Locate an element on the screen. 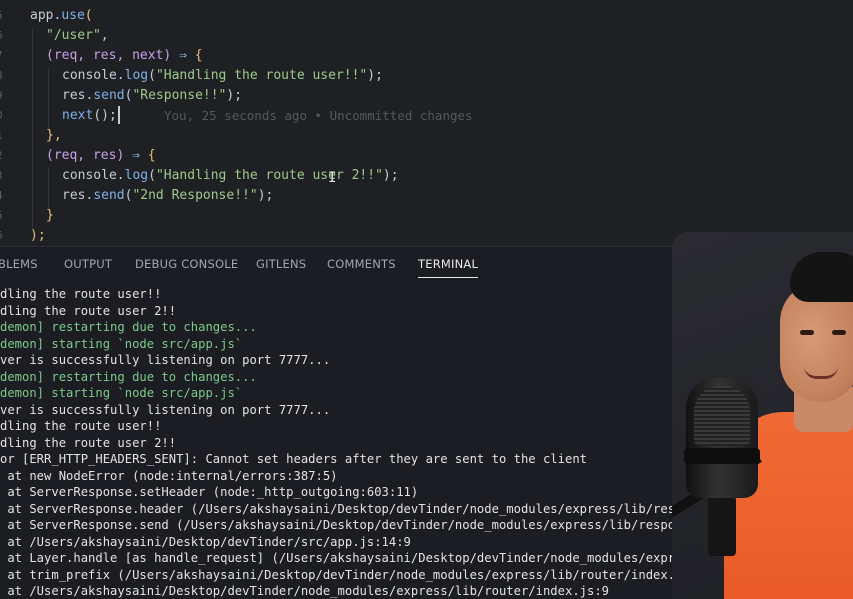  code-line: (req, res, next) ⇒ { is located at coordinates (124, 56).